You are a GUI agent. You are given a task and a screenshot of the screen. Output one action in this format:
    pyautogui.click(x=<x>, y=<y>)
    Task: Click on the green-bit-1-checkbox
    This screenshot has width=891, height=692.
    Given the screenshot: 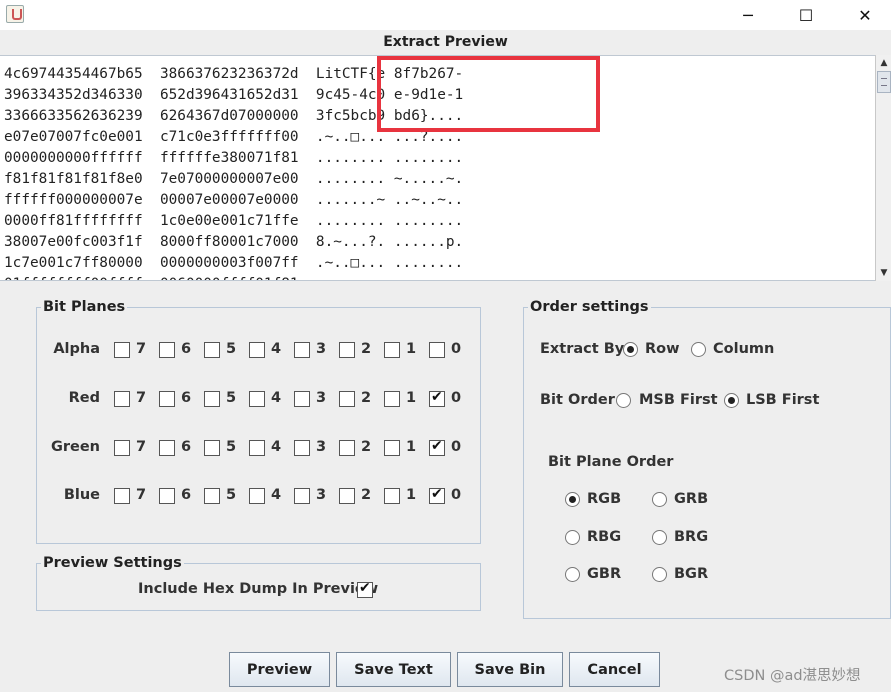 What is the action you would take?
    pyautogui.click(x=392, y=448)
    